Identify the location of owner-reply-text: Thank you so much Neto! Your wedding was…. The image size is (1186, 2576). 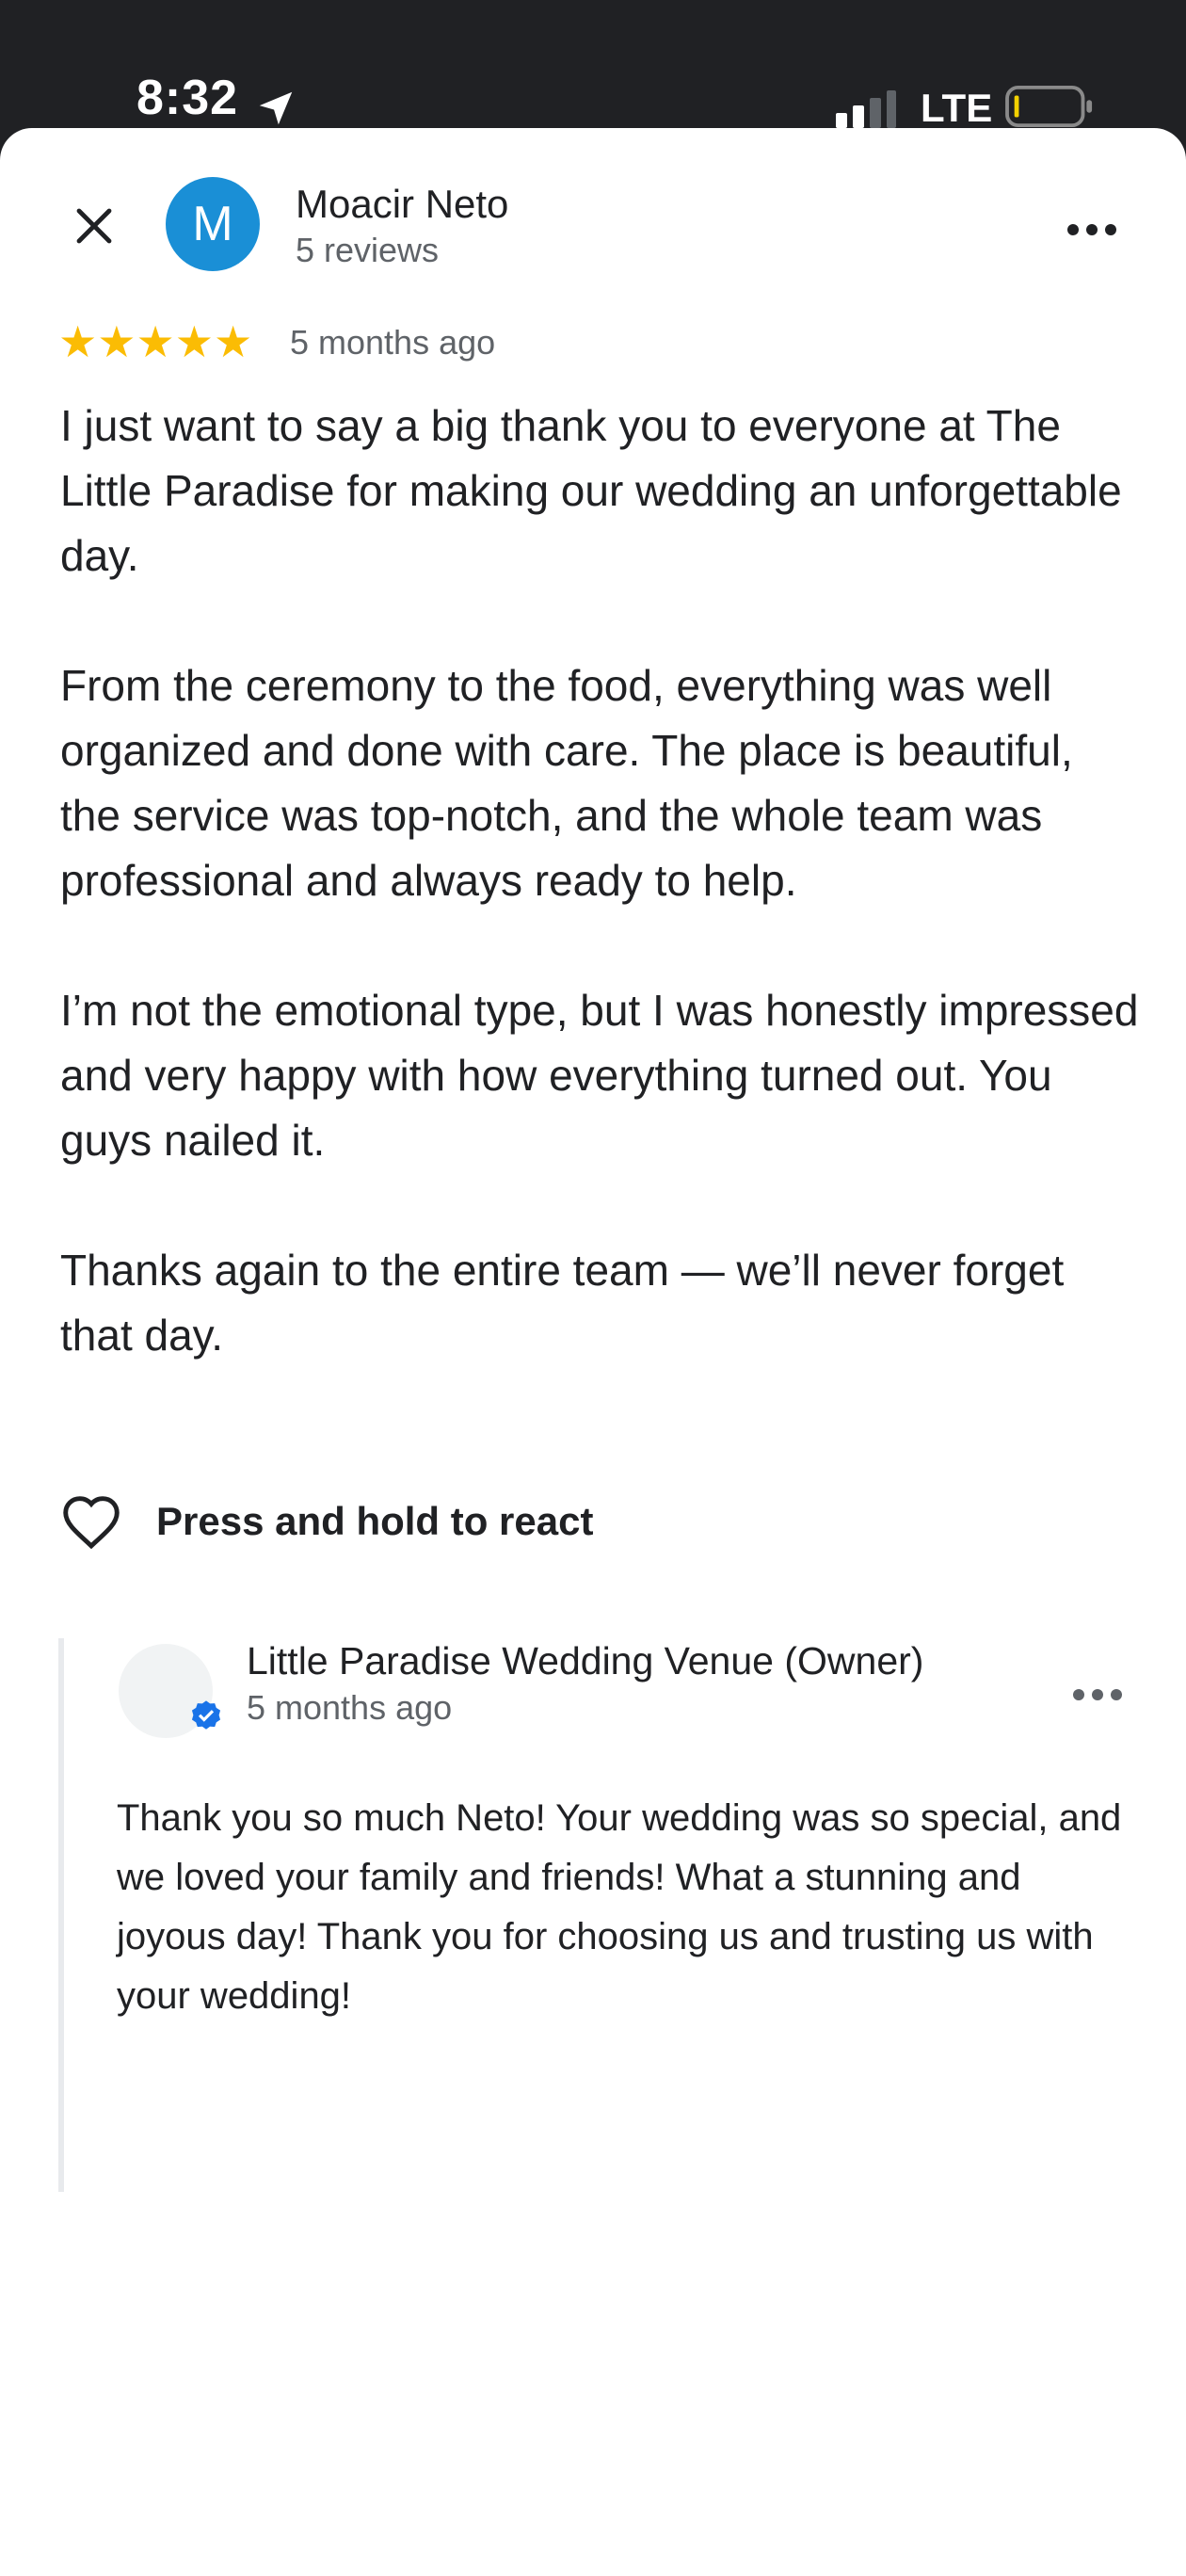
(619, 1907).